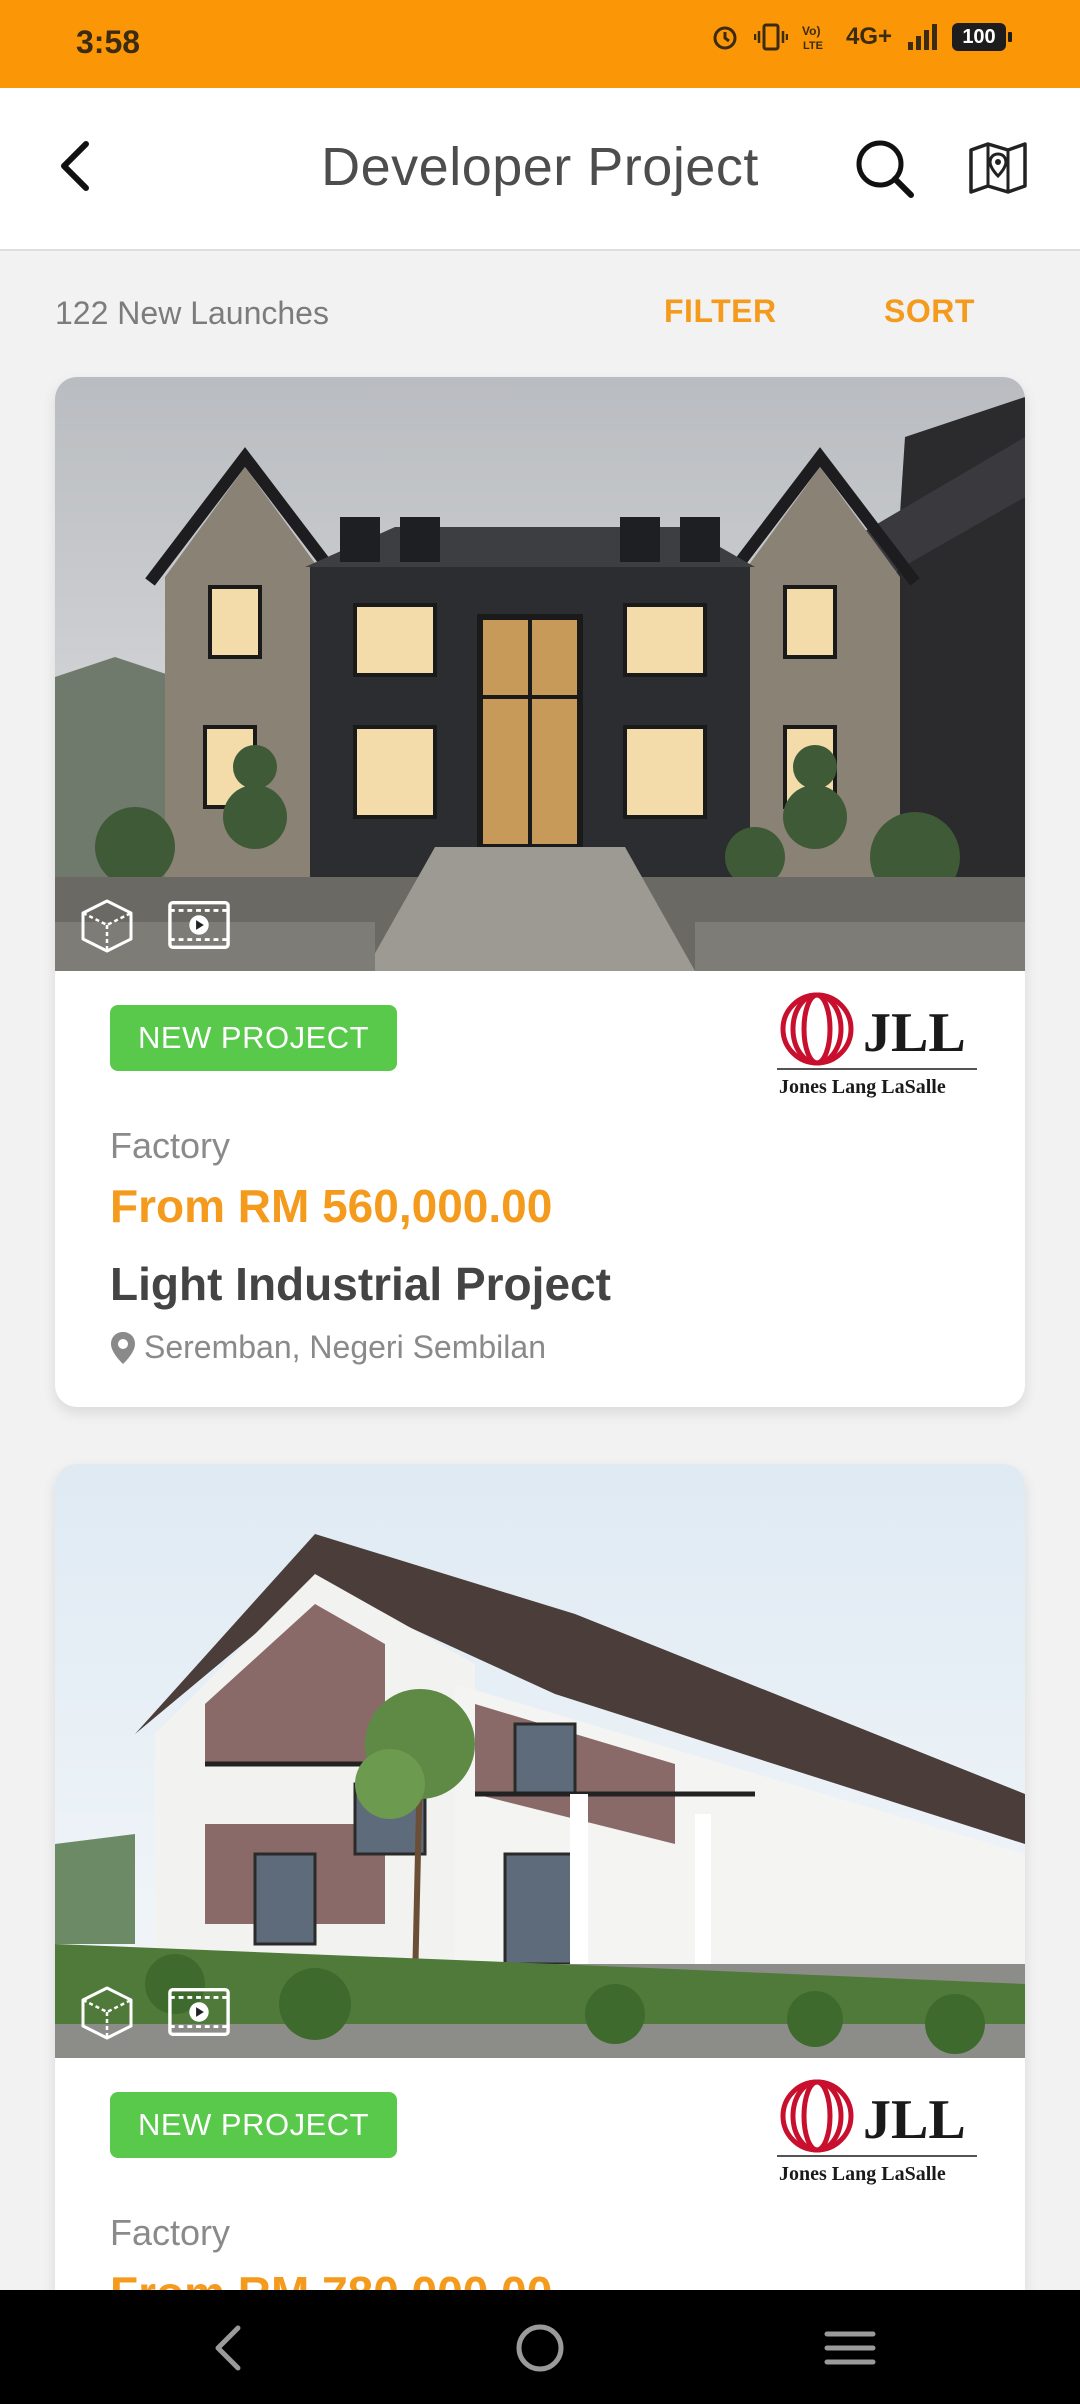 Image resolution: width=1080 pixels, height=2404 pixels. What do you see at coordinates (345, 1347) in the screenshot?
I see `location-text: Seremban, Negeri Sembilan` at bounding box center [345, 1347].